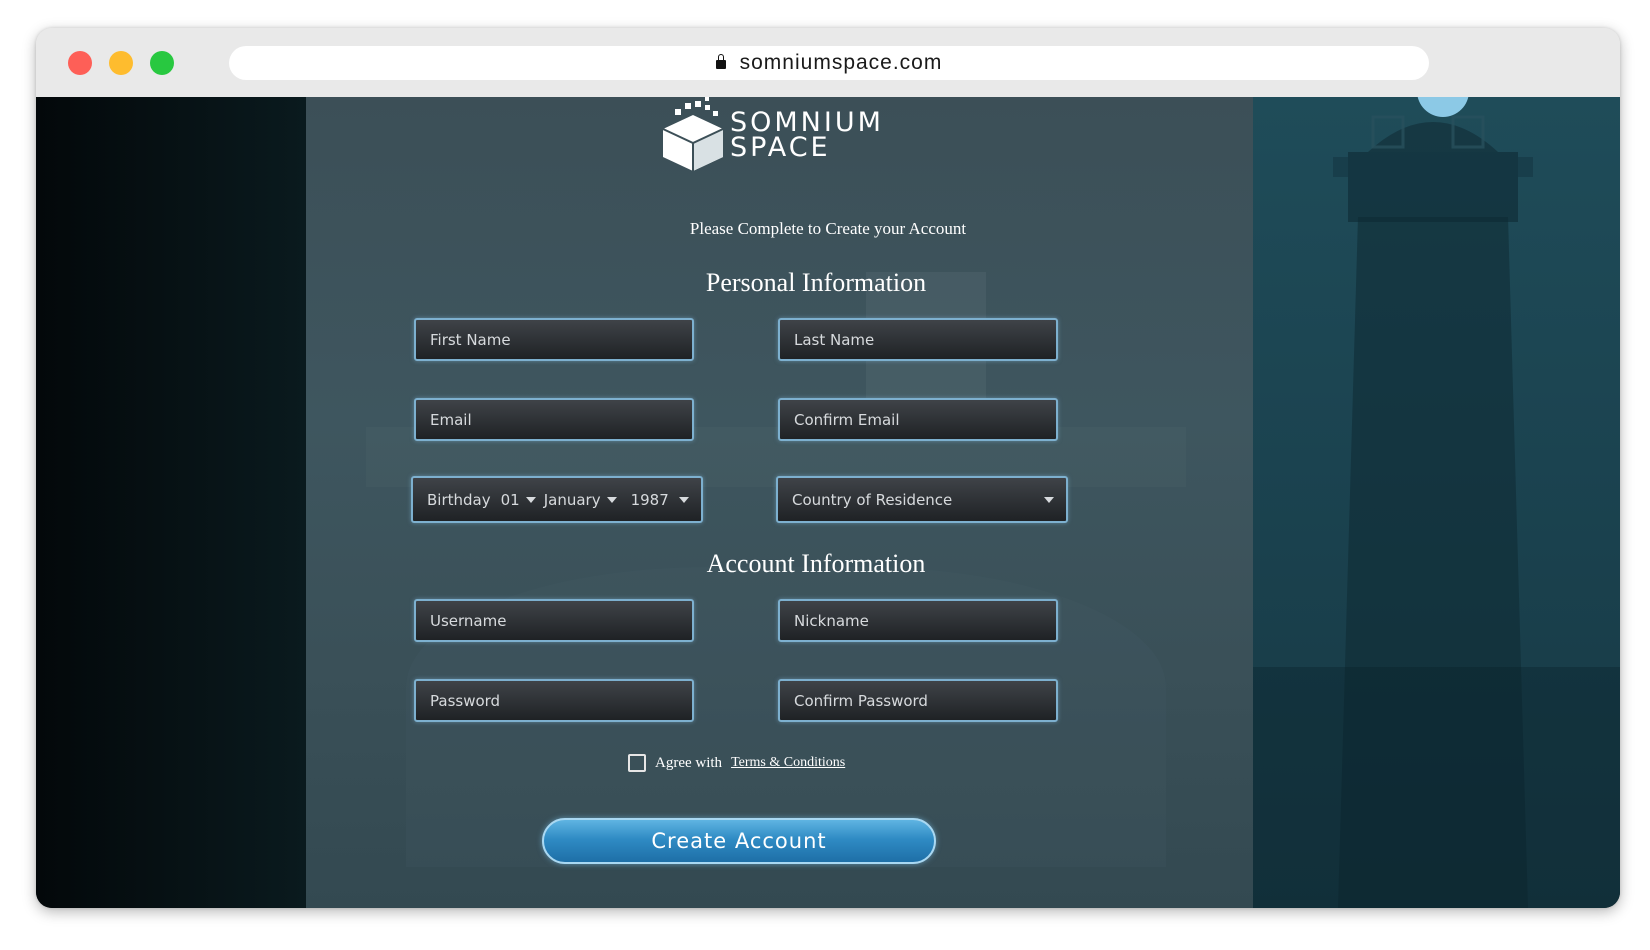  Describe the element at coordinates (693, 134) in the screenshot. I see `cube-logo-icon` at that location.